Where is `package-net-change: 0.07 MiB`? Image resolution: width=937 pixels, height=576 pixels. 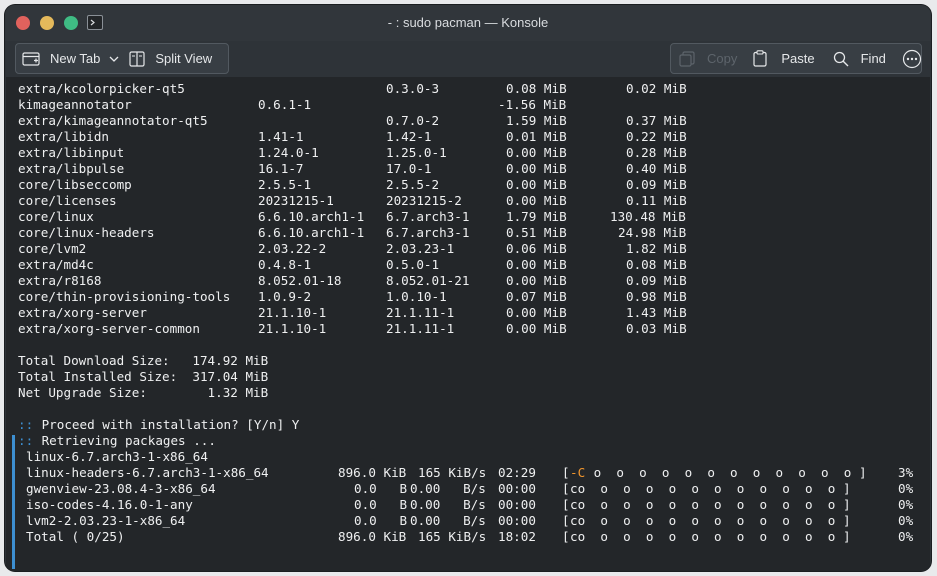
package-net-change: 0.07 MiB is located at coordinates (536, 296).